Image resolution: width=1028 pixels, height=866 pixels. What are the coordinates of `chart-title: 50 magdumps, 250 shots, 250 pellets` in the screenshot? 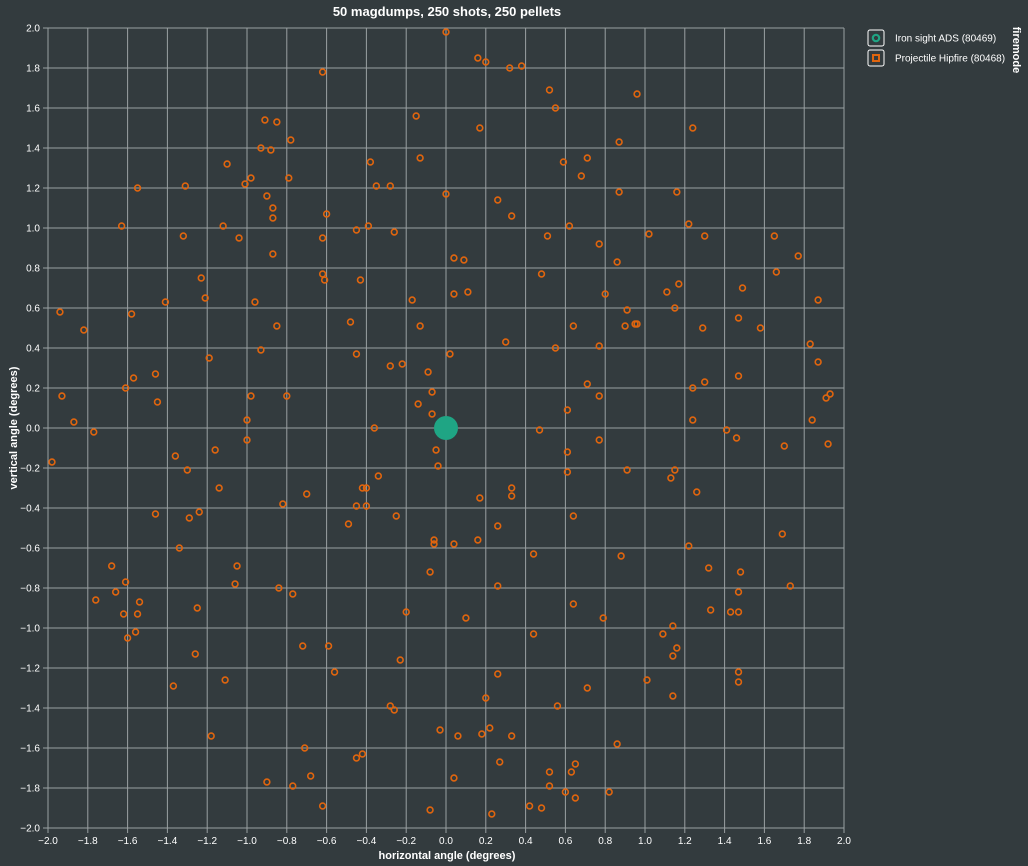 It's located at (447, 11).